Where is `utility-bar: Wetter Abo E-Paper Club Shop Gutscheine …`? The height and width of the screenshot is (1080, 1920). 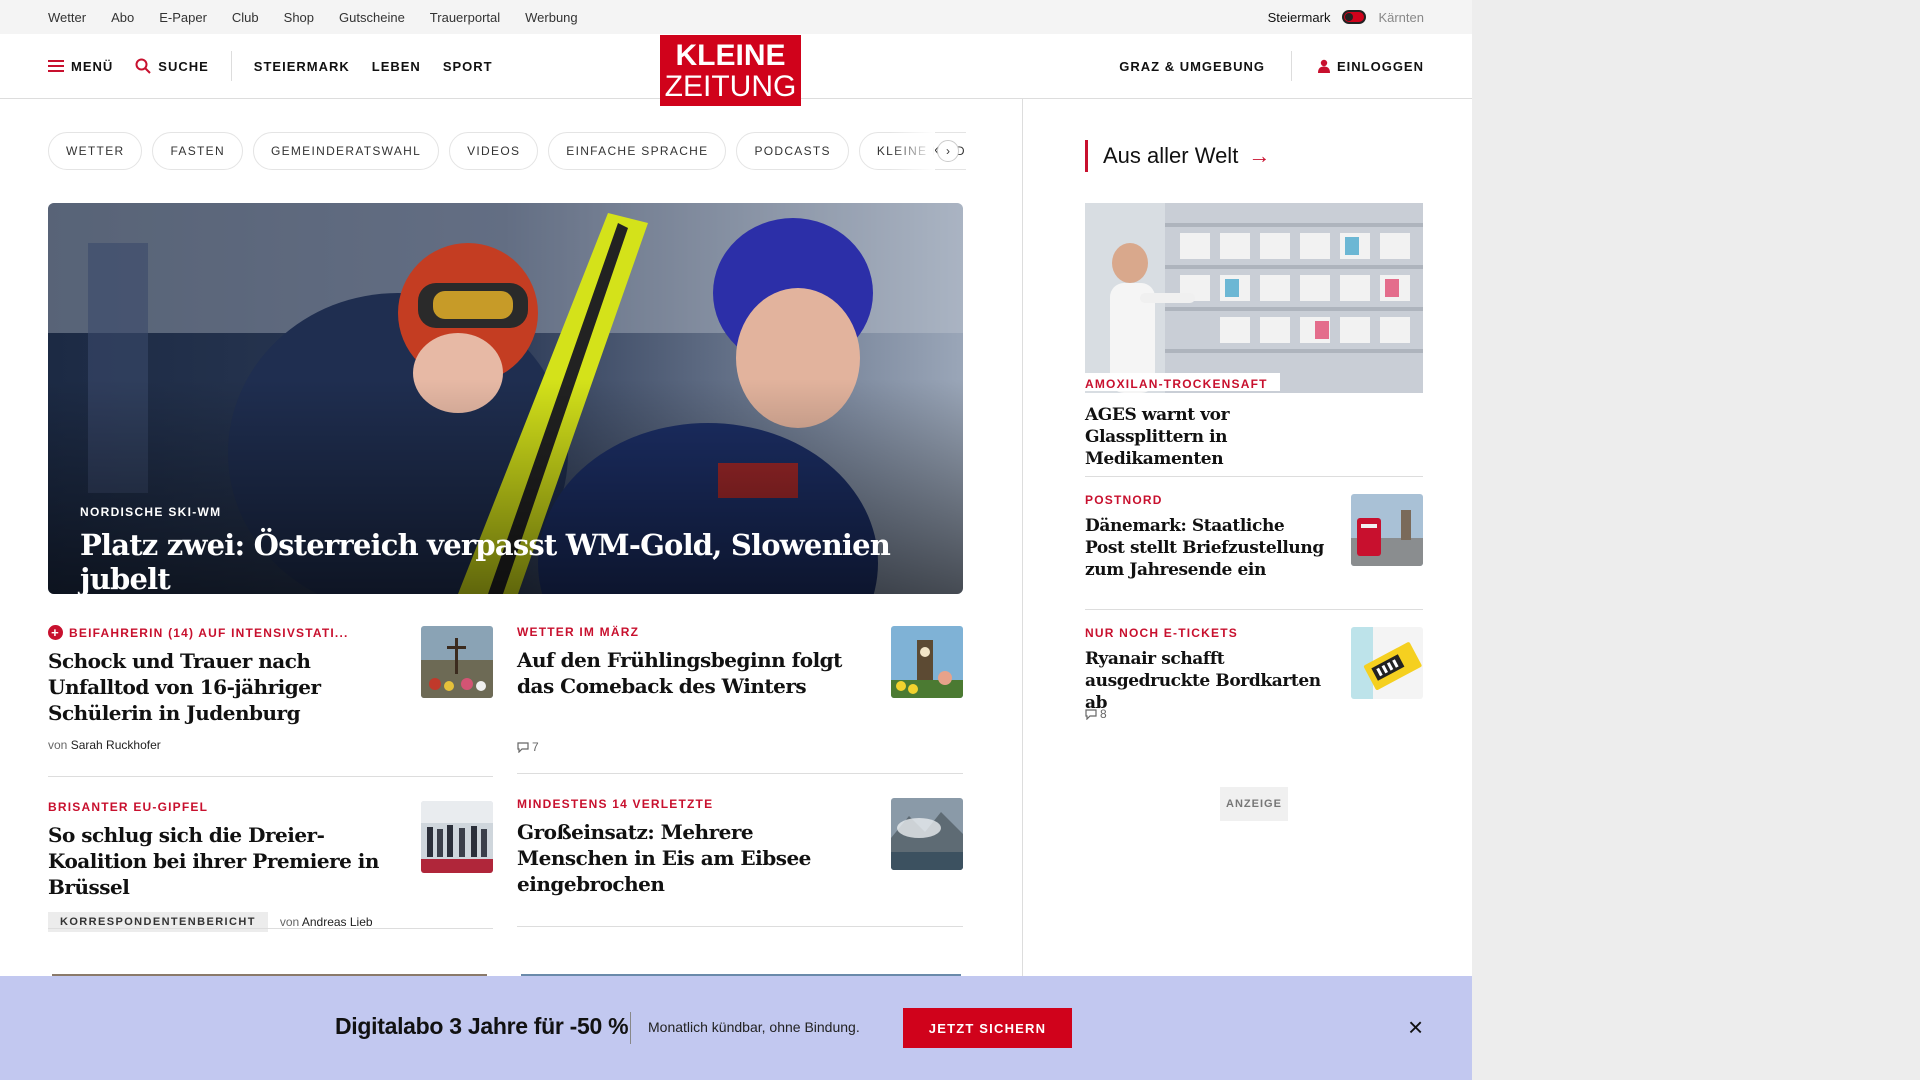
utility-bar: Wetter Abo E-Paper Club Shop Gutscheine … is located at coordinates (736, 17).